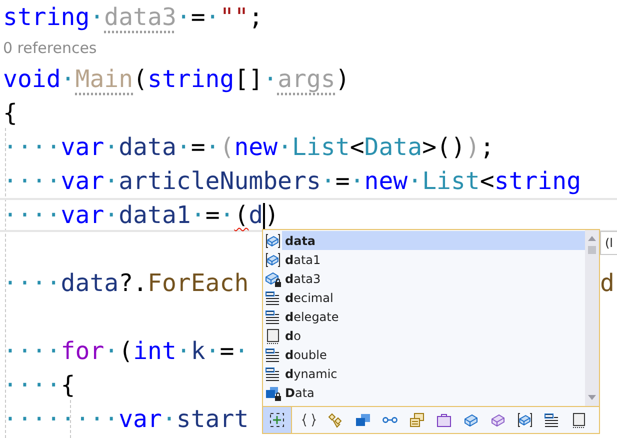 The image size is (617, 438). What do you see at coordinates (424, 373) in the screenshot?
I see `completion-item: dynamic` at bounding box center [424, 373].